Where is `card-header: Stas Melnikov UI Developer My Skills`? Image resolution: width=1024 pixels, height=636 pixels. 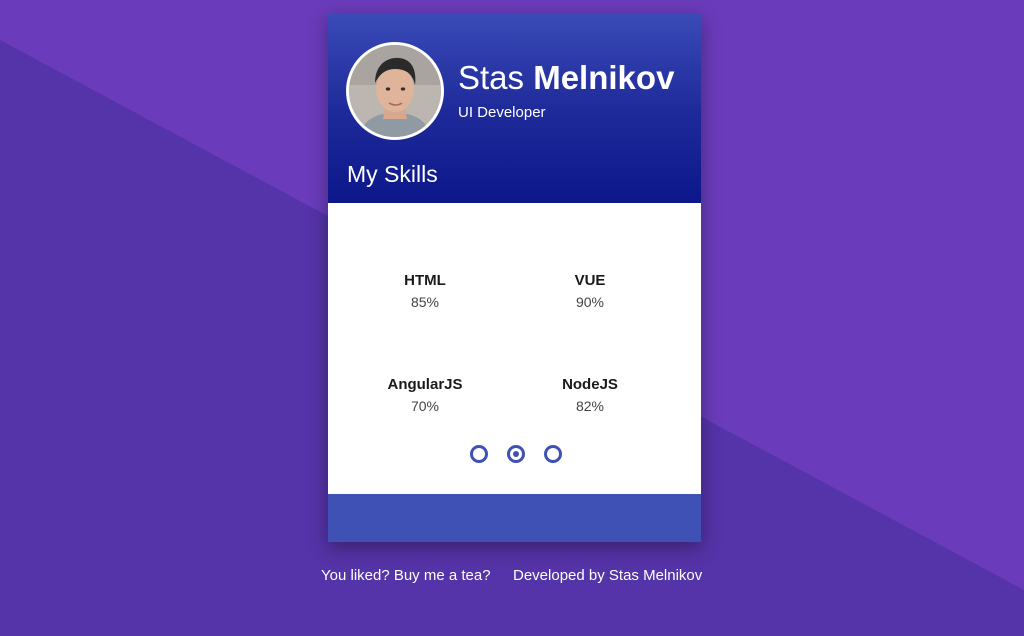
card-header: Stas Melnikov UI Developer My Skills is located at coordinates (514, 108).